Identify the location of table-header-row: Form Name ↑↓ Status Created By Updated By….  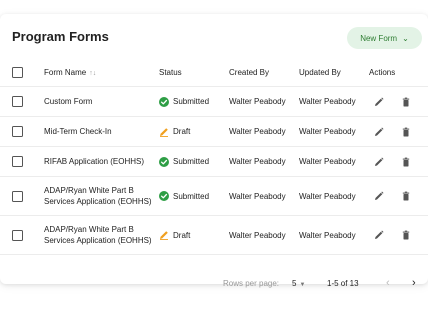
(214, 72).